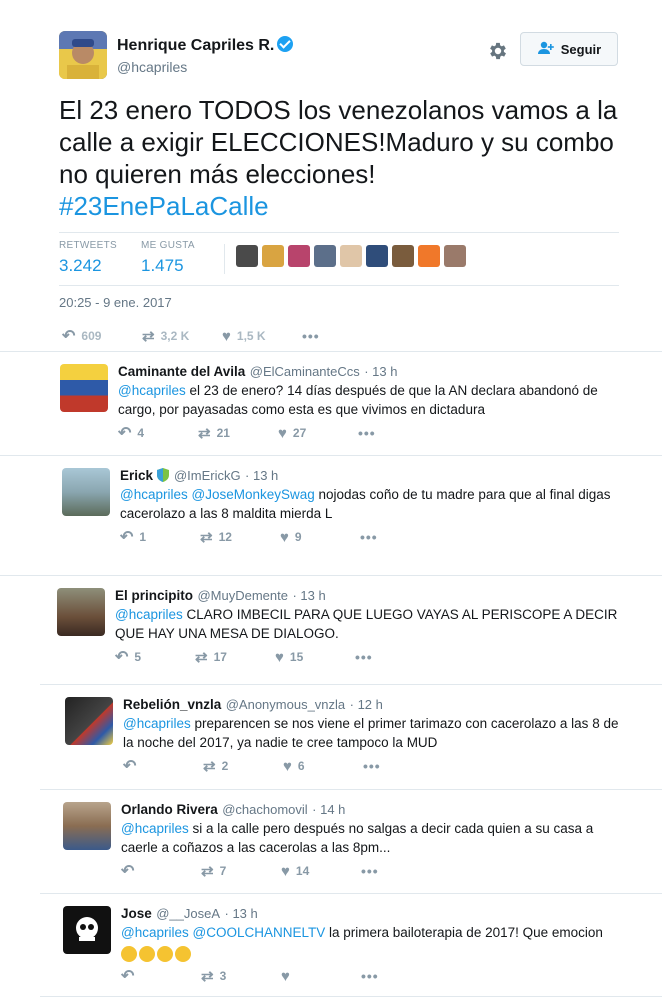 This screenshot has height=997, width=662. Describe the element at coordinates (320, 537) in the screenshot. I see `like-button: ♥ 9` at that location.